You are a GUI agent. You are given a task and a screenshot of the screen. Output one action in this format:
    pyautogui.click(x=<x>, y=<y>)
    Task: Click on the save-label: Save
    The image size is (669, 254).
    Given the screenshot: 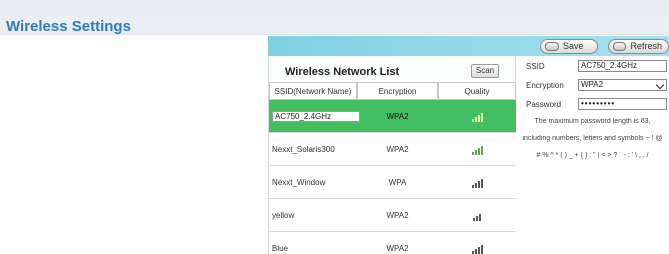 What is the action you would take?
    pyautogui.click(x=573, y=46)
    